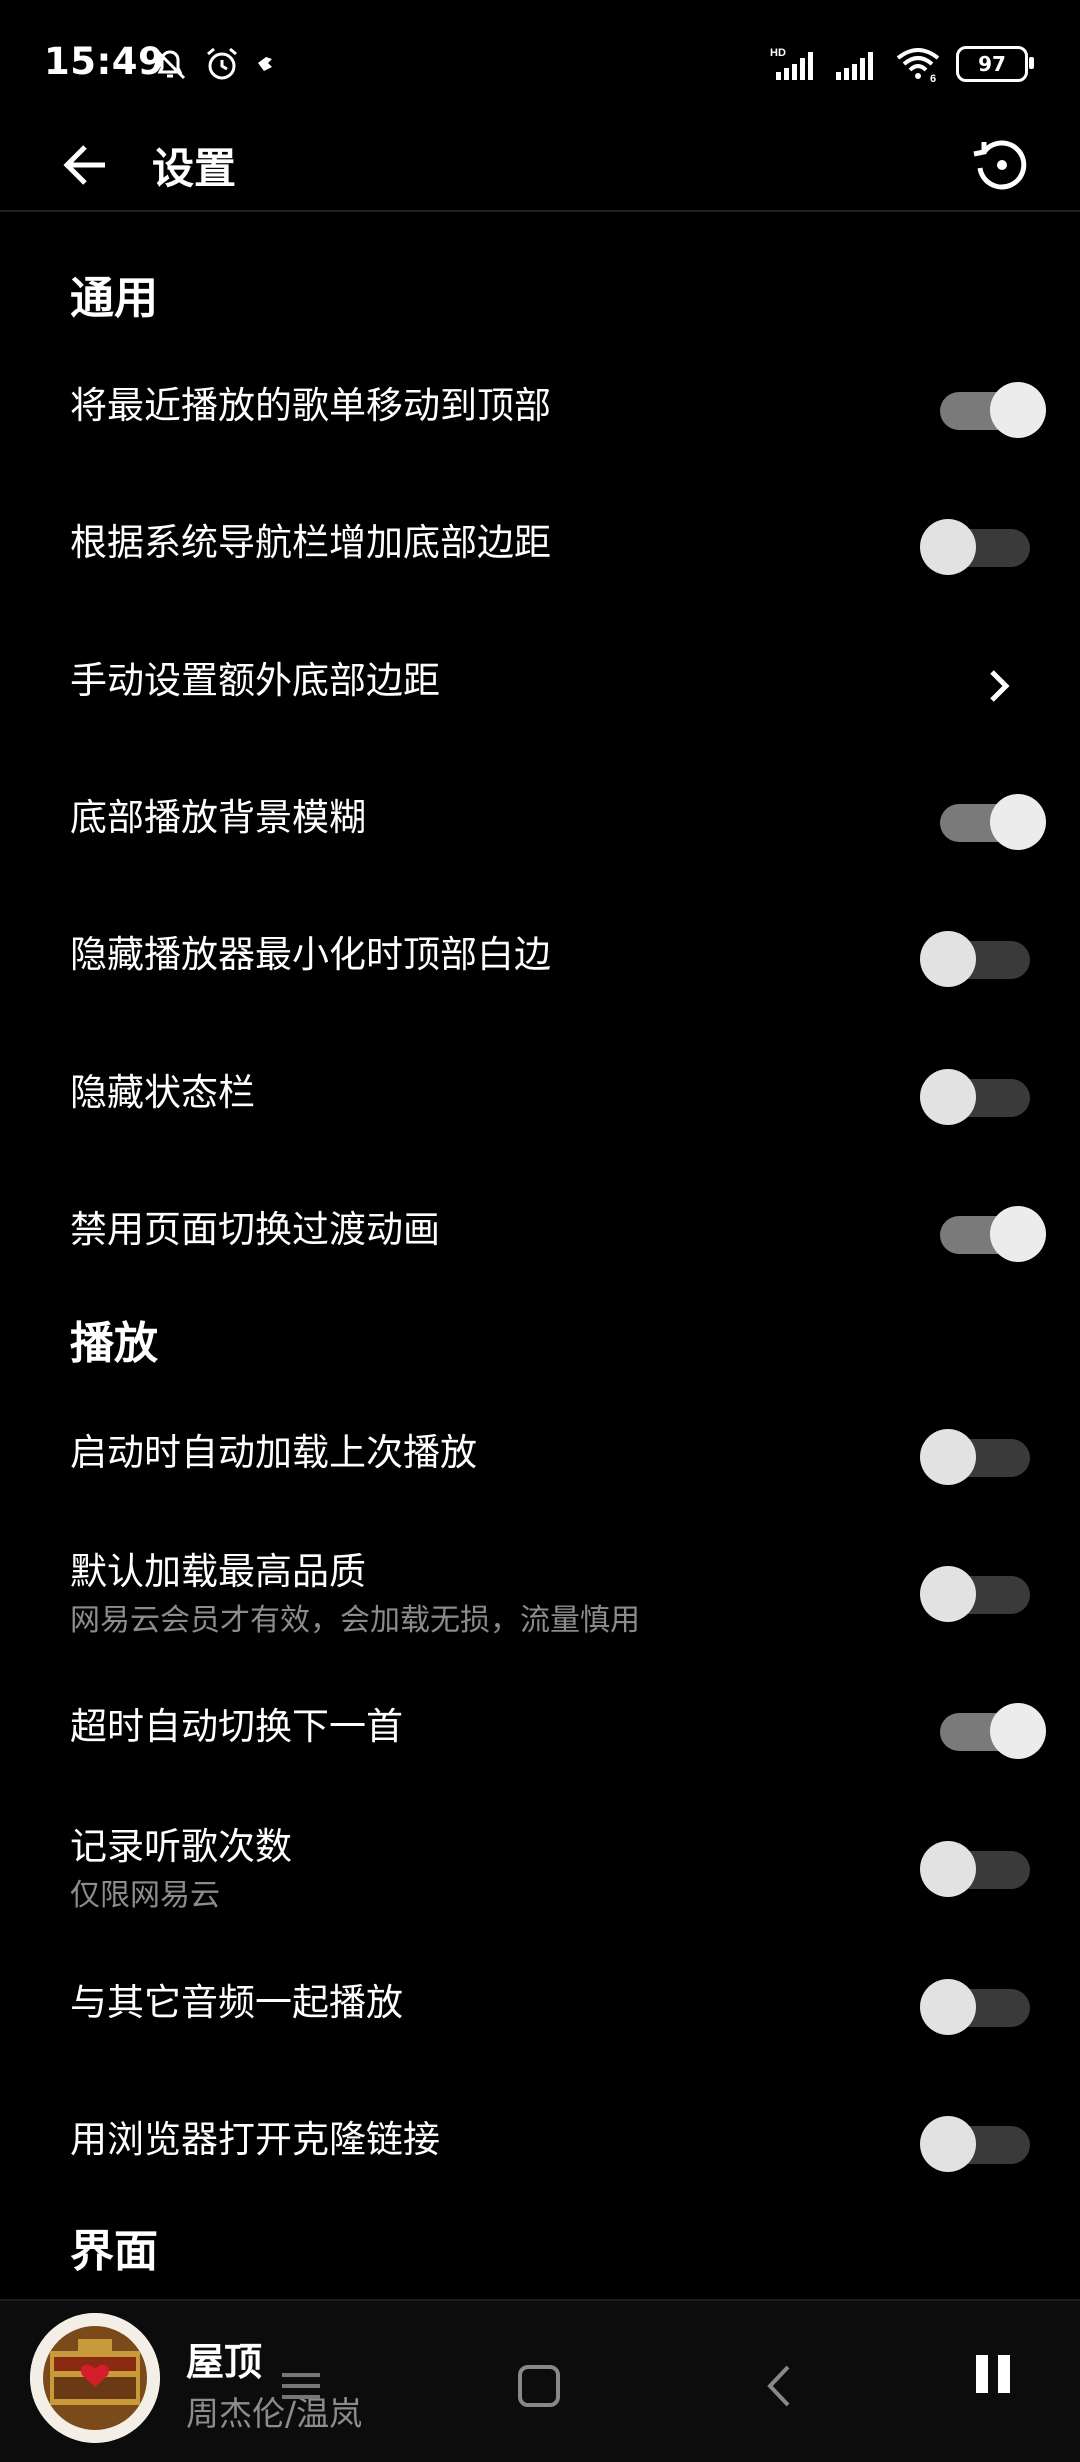 Image resolution: width=1080 pixels, height=2462 pixels. Describe the element at coordinates (310, 405) in the screenshot. I see `setting-label: 将最近播放的歌单移动到顶部` at that location.